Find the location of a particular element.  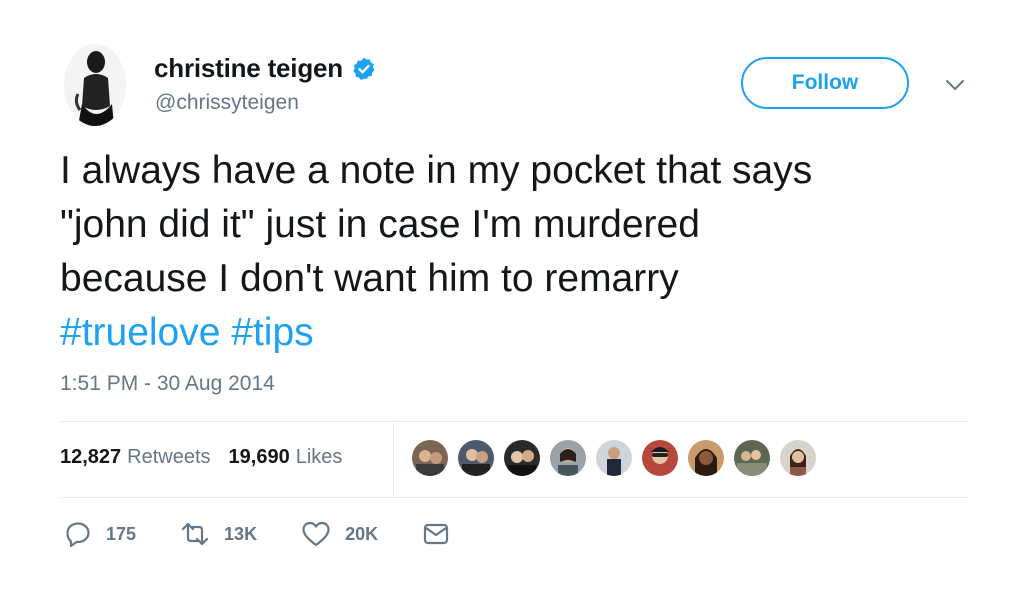

likes-label: Likes is located at coordinates (319, 457).